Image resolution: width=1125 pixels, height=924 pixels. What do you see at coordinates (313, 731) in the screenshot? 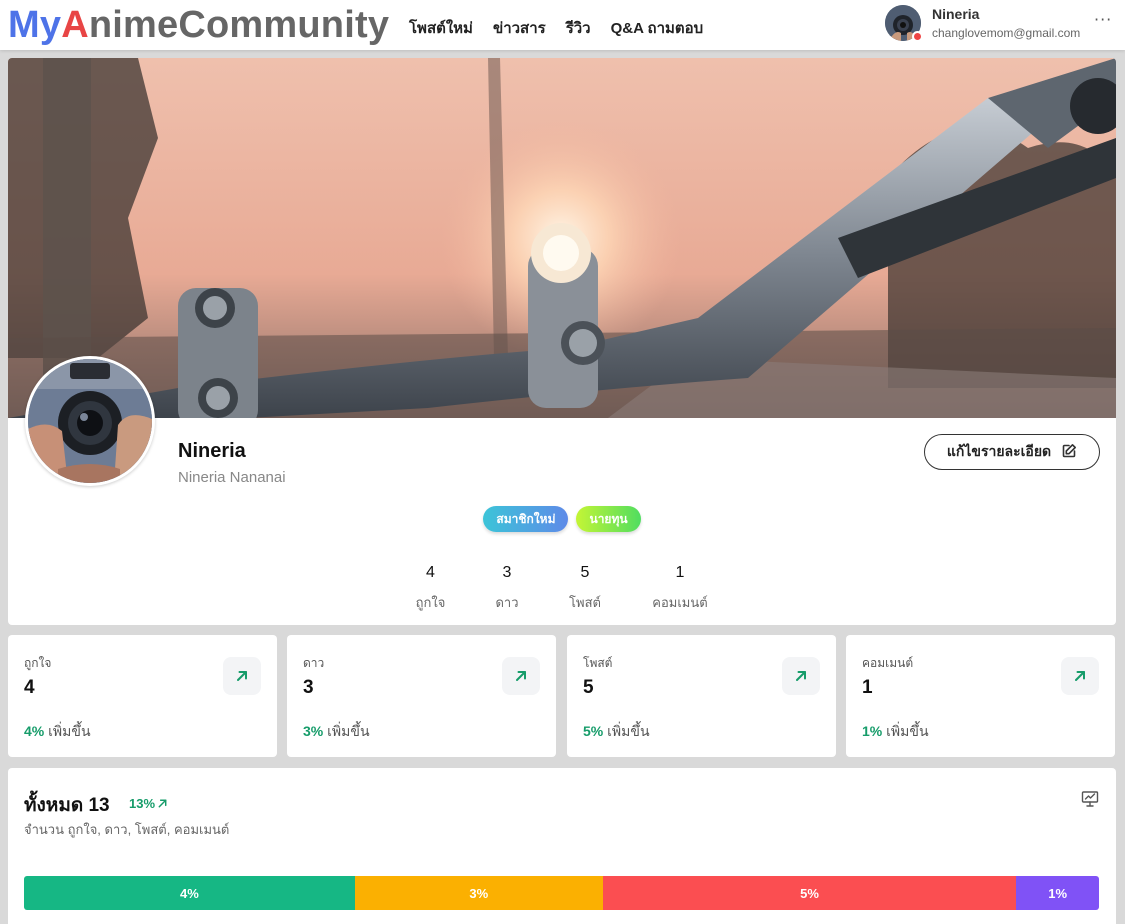
I see `stat-trend-pct: 3%` at bounding box center [313, 731].